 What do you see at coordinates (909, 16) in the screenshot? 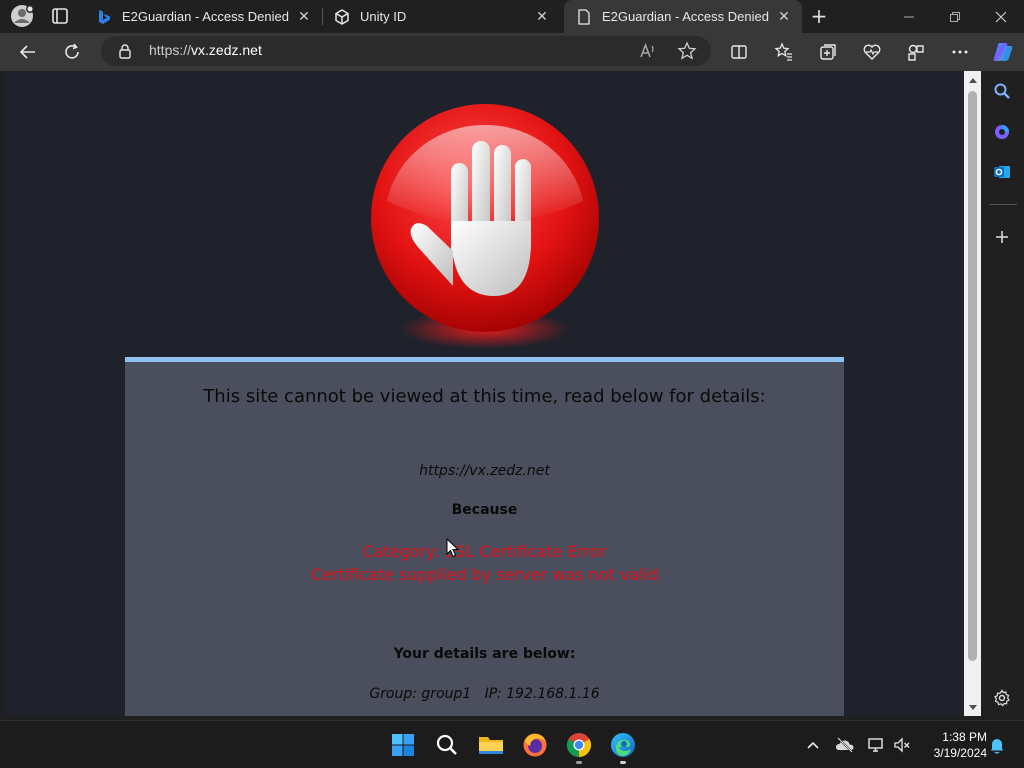
I see `minimize-icon` at bounding box center [909, 16].